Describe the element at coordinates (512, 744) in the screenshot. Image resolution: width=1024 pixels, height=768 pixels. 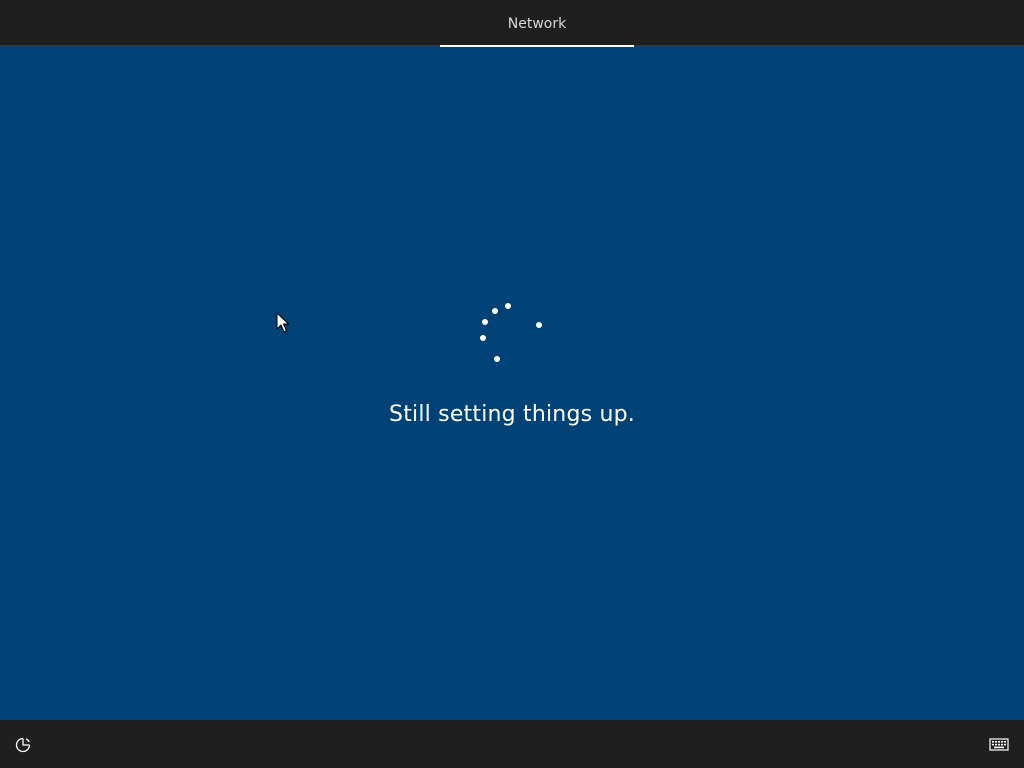
I see `bottom-bar` at that location.